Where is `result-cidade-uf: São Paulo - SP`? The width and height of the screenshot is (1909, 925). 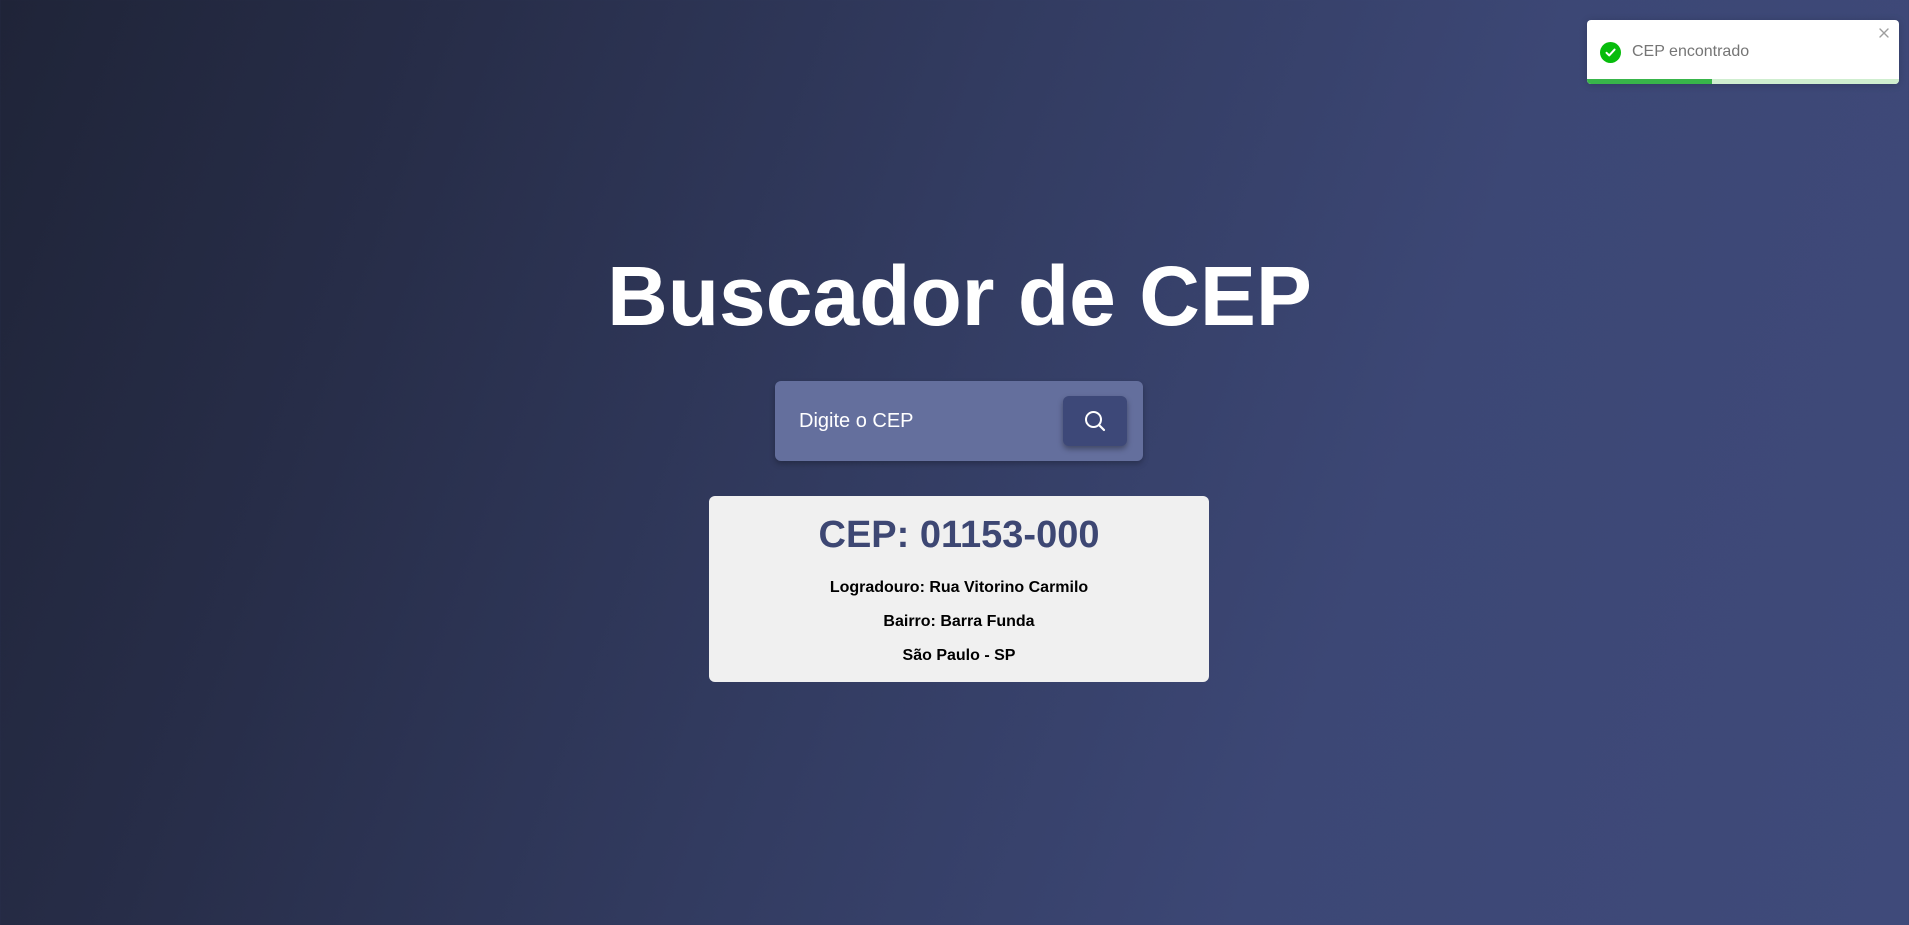
result-cidade-uf: São Paulo - SP is located at coordinates (959, 655).